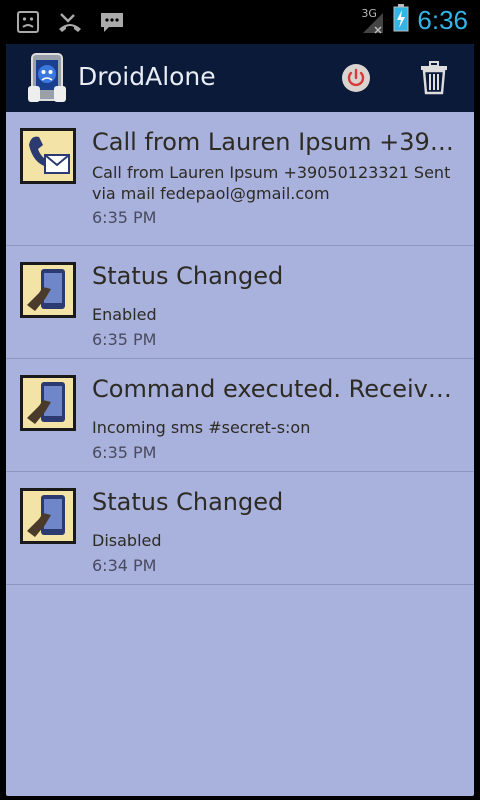 The image size is (480, 800). Describe the element at coordinates (147, 76) in the screenshot. I see `app-title: DroidAlone` at that location.